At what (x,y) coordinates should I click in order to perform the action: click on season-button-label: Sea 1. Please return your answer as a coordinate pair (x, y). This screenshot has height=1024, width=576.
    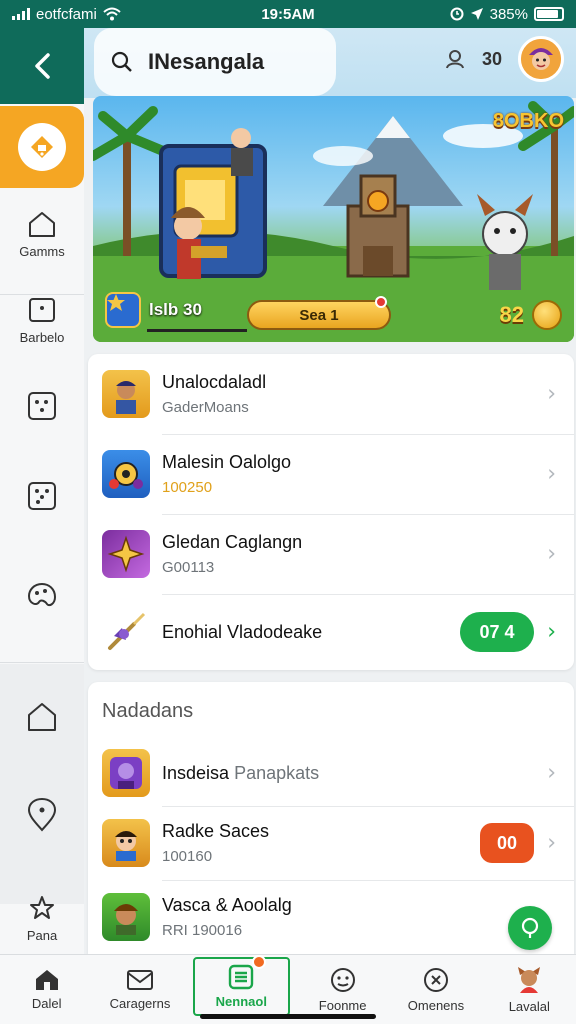
    Looking at the image, I should click on (319, 315).